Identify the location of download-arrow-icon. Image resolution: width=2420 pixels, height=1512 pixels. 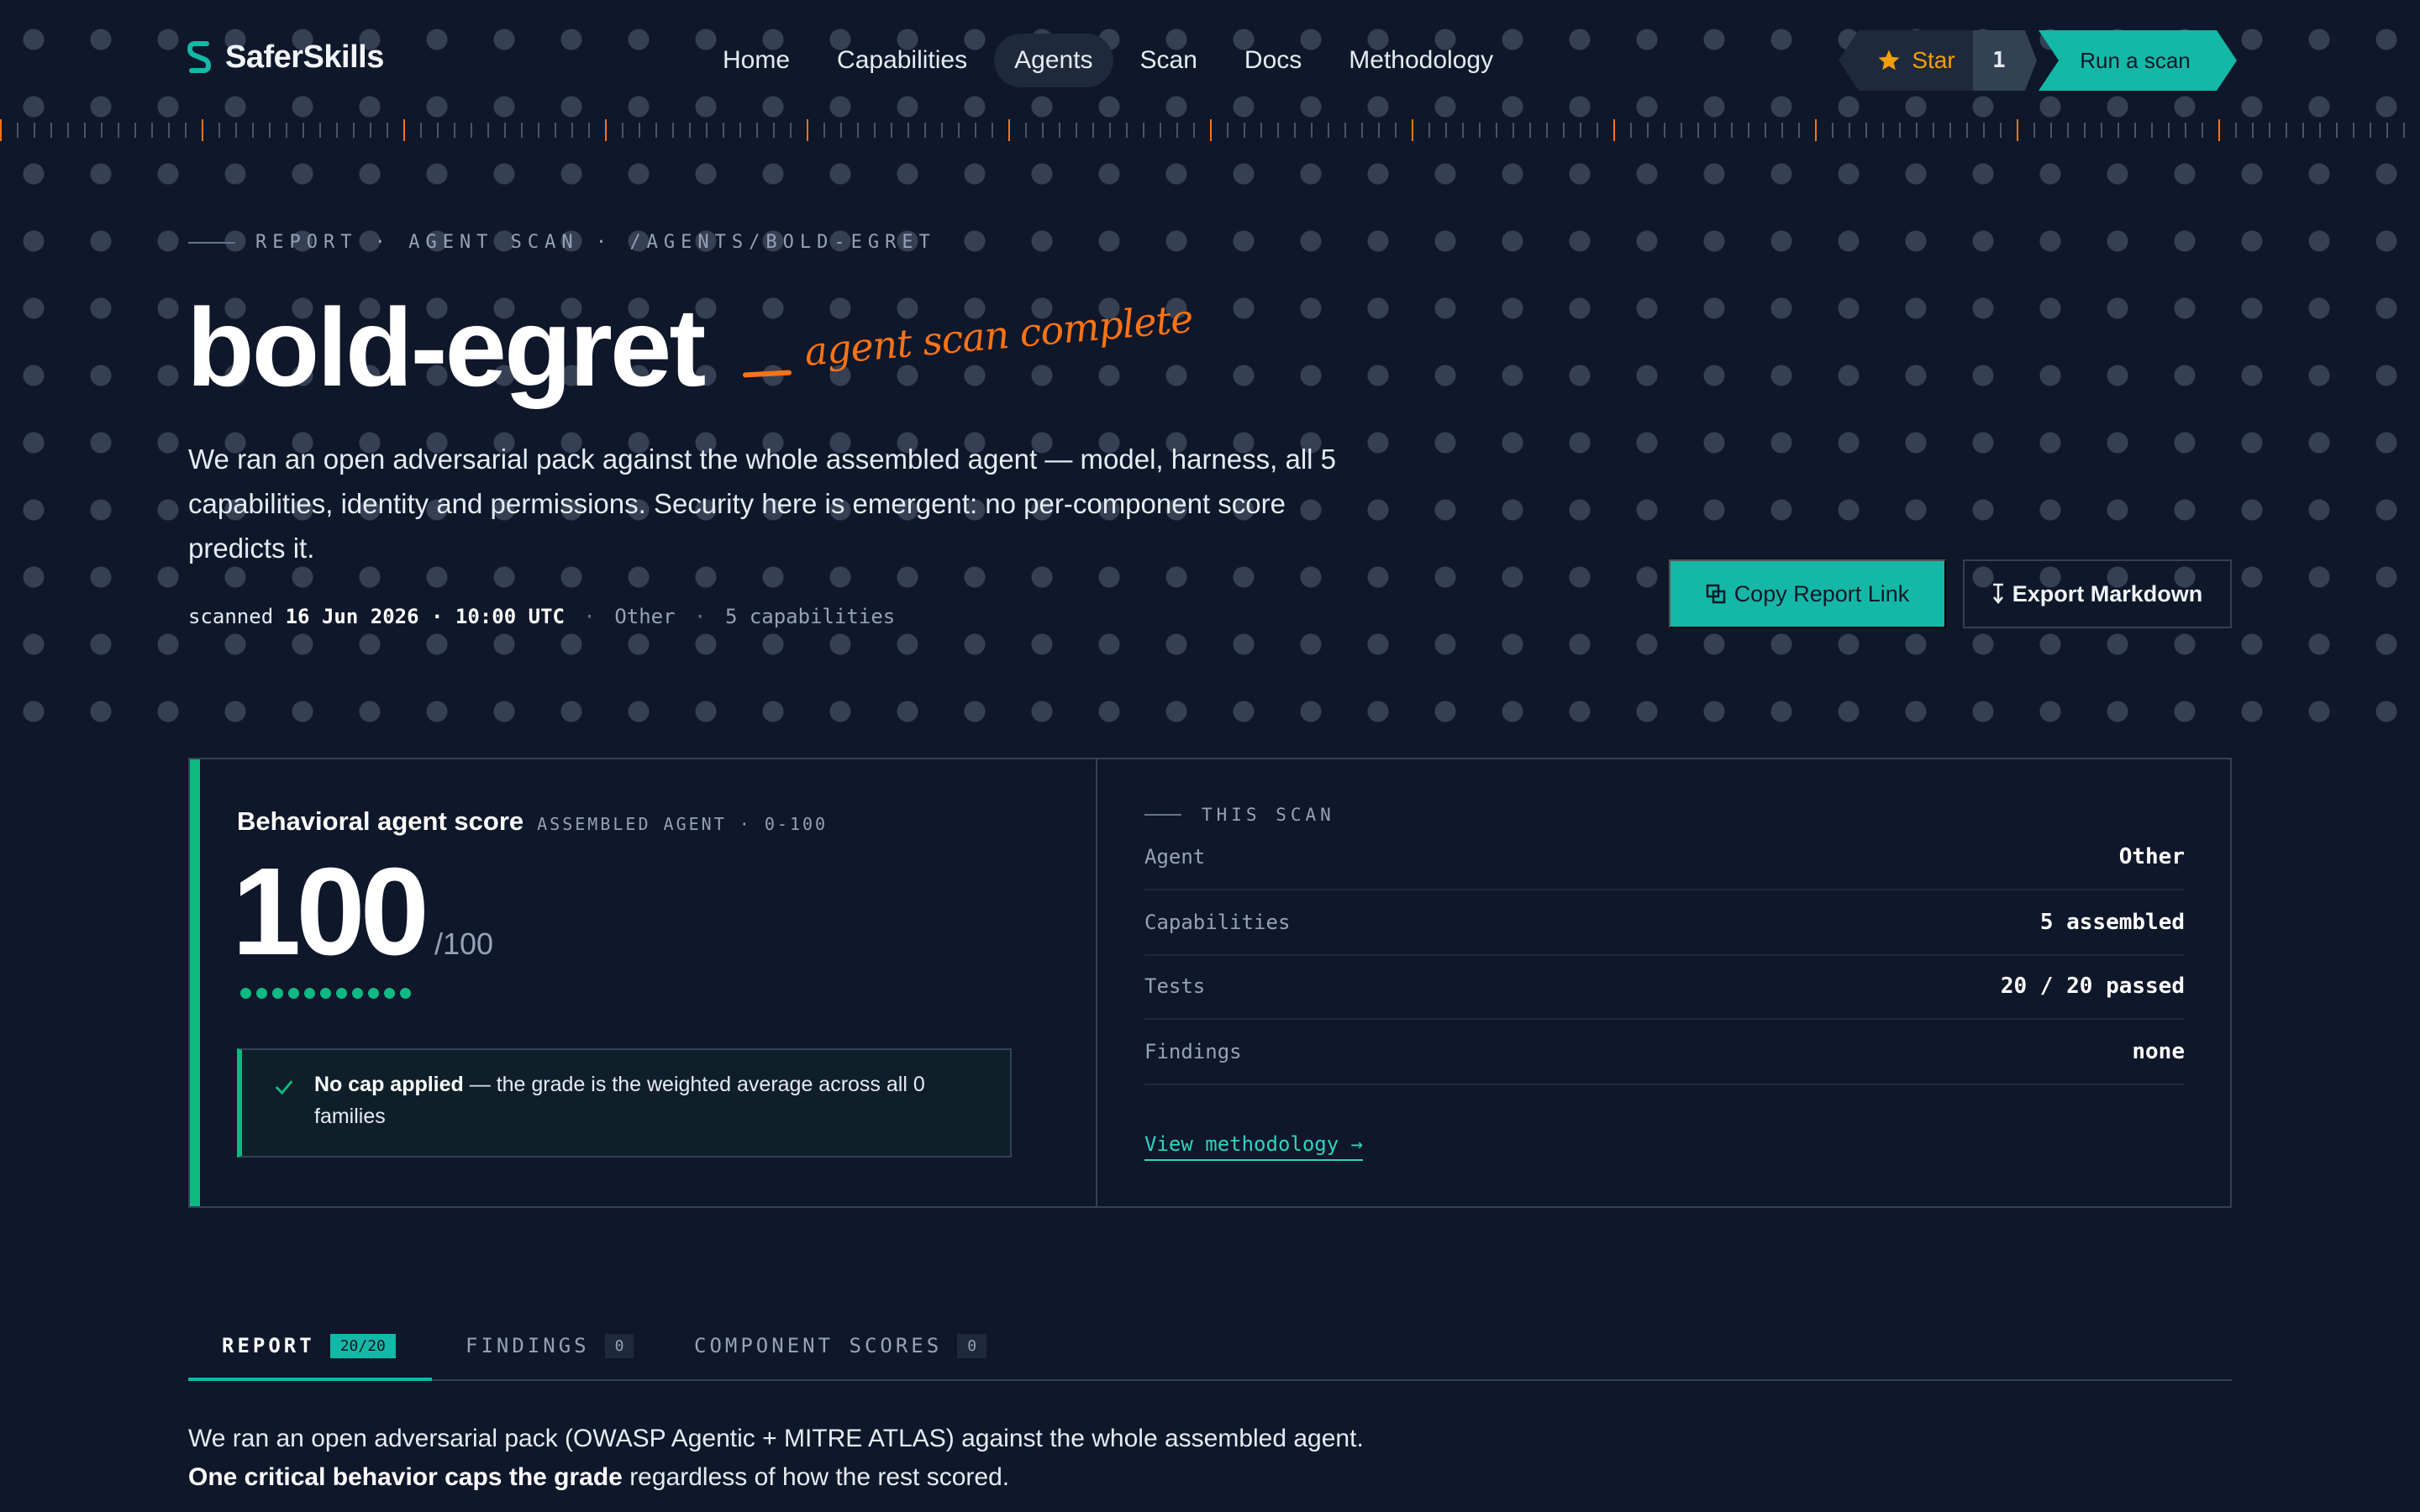
(1997, 593).